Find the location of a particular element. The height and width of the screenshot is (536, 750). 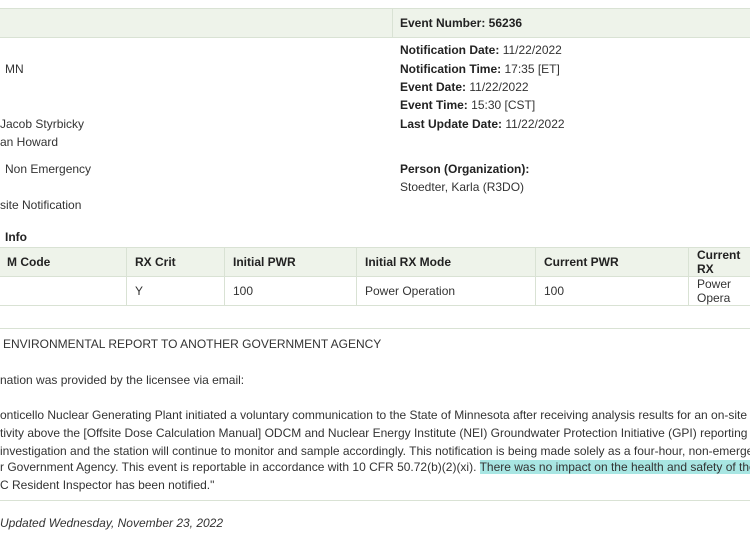

header-separator is located at coordinates (392, 22).